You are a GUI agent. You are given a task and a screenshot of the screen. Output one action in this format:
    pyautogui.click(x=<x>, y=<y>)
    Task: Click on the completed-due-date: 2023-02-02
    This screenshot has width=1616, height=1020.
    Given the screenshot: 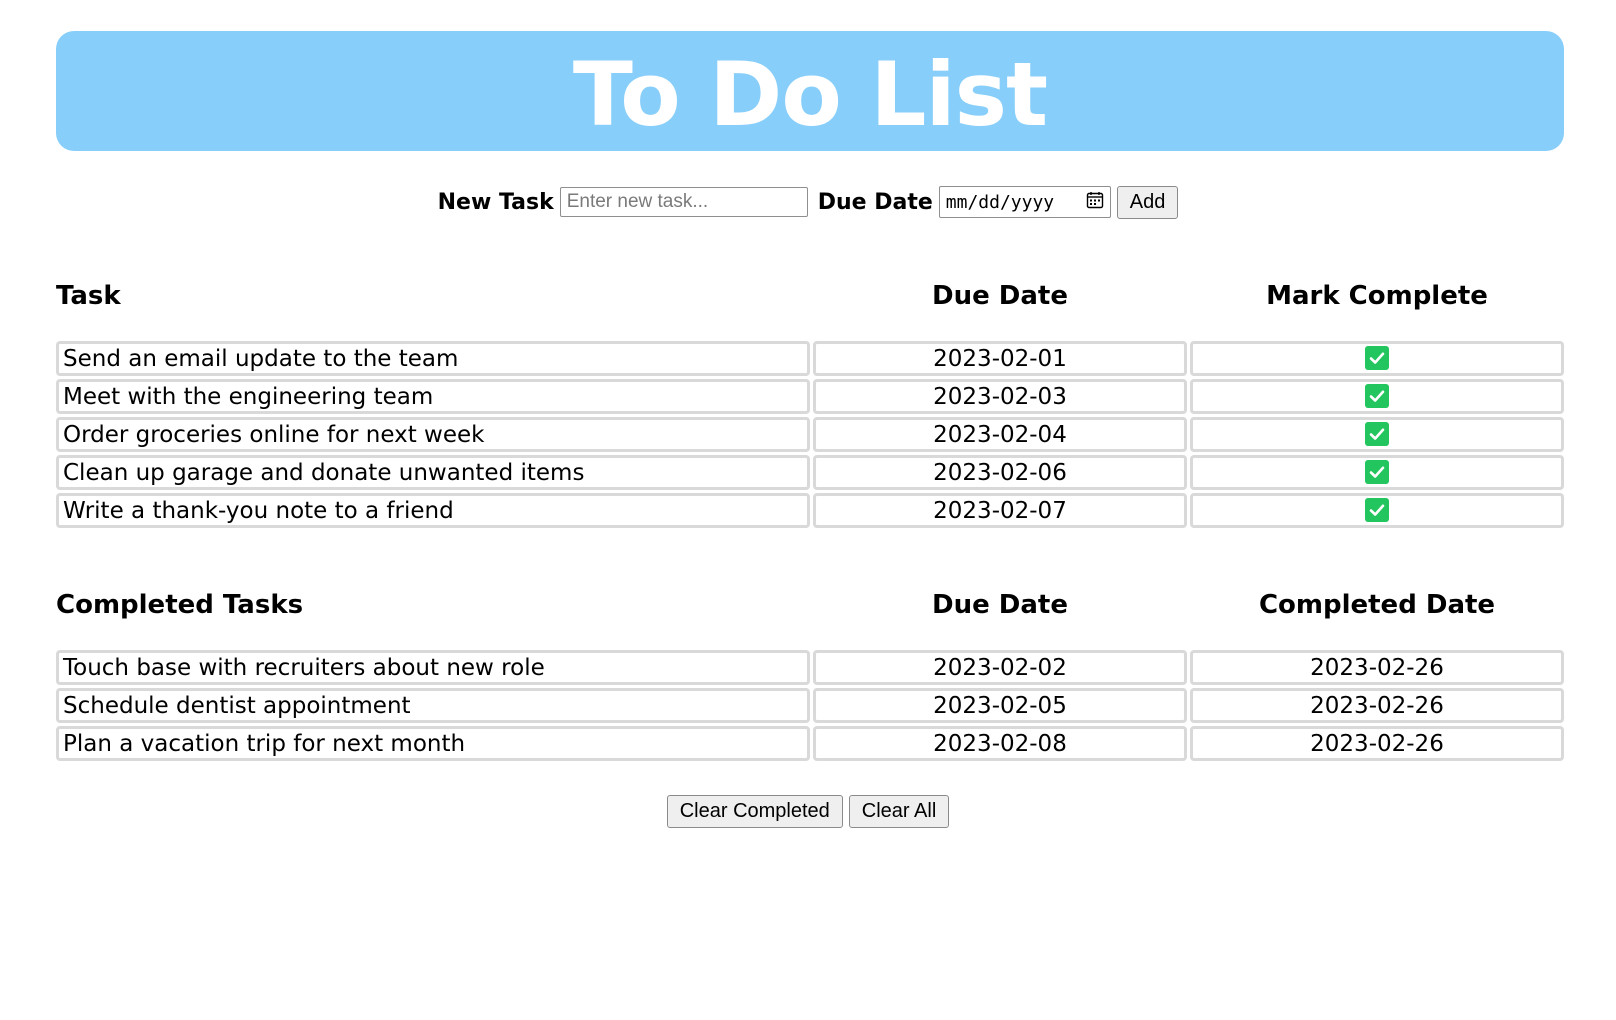 What is the action you would take?
    pyautogui.click(x=1000, y=667)
    